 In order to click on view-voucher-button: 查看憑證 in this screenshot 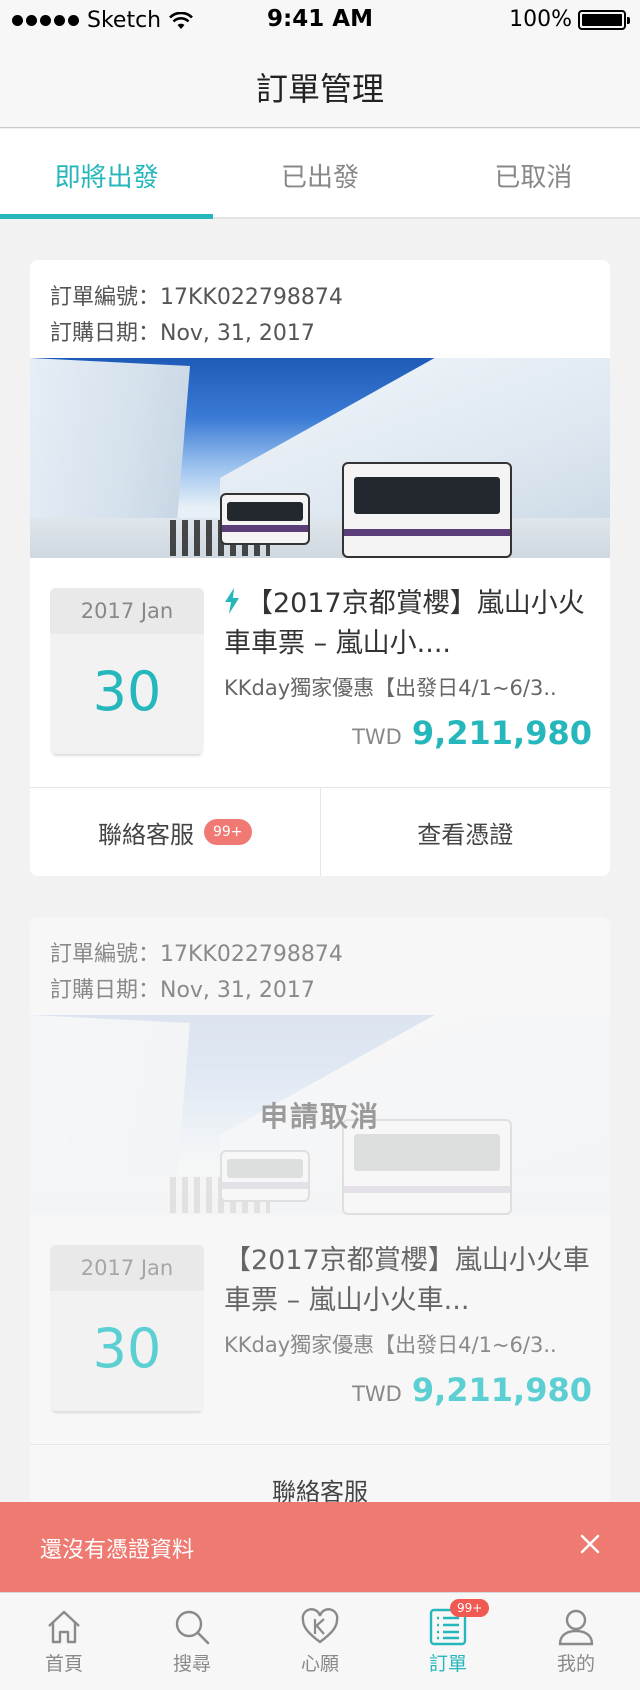, I will do `click(465, 832)`.